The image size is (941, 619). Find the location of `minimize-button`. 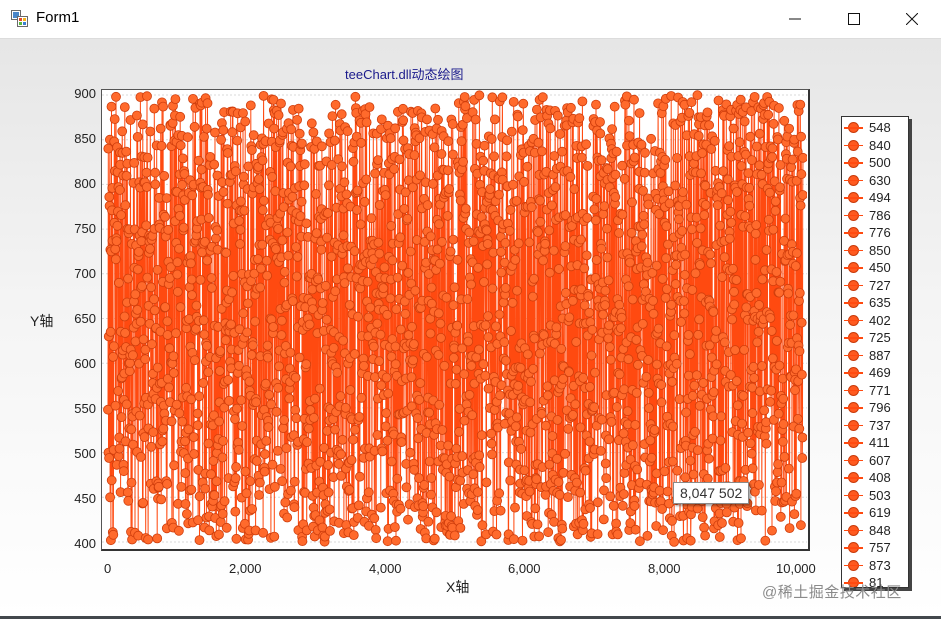

minimize-button is located at coordinates (795, 19).